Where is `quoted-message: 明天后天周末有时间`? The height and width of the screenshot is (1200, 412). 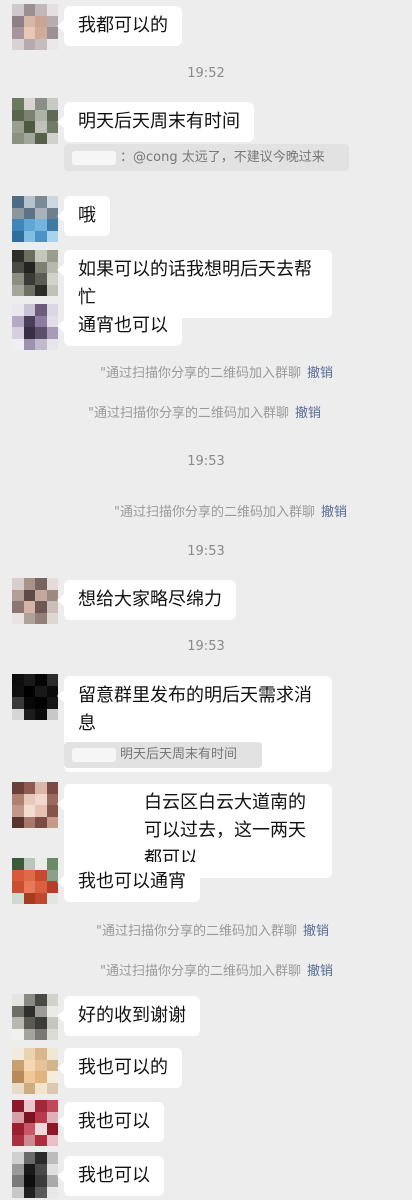
quoted-message: 明天后天周末有时间 is located at coordinates (163, 755).